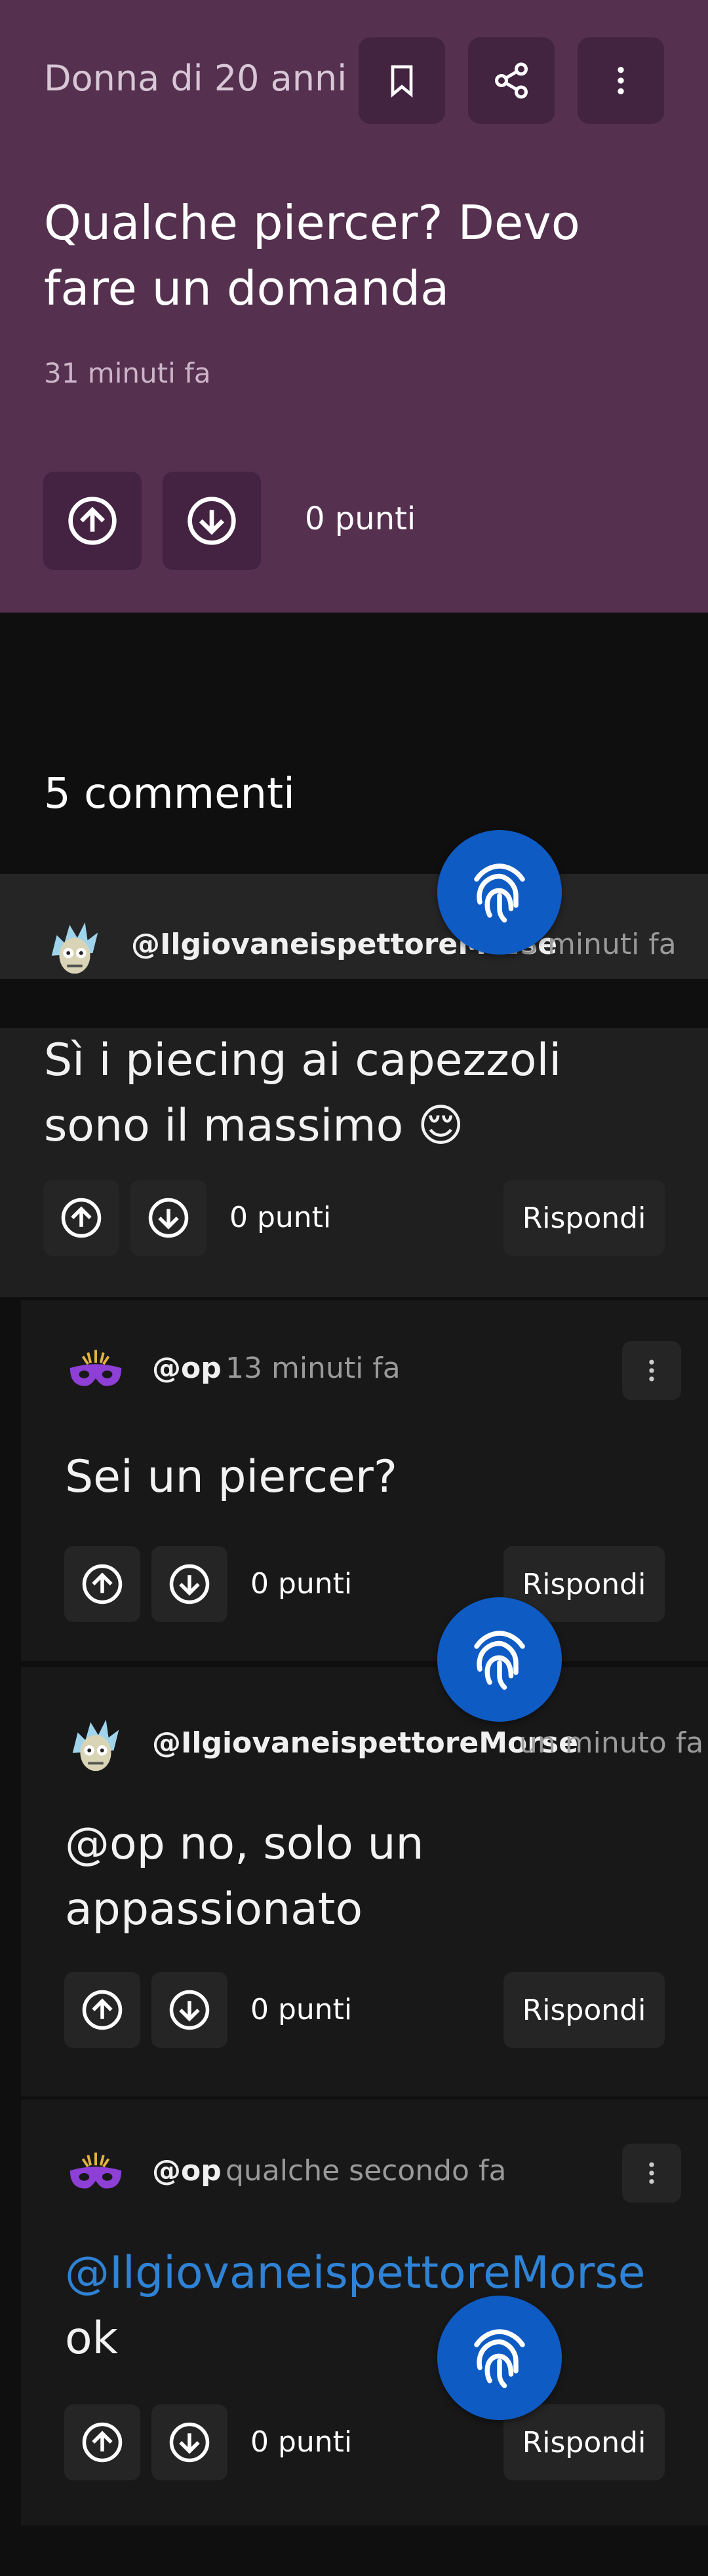  I want to click on post-author: Donna di 20 anni, so click(195, 78).